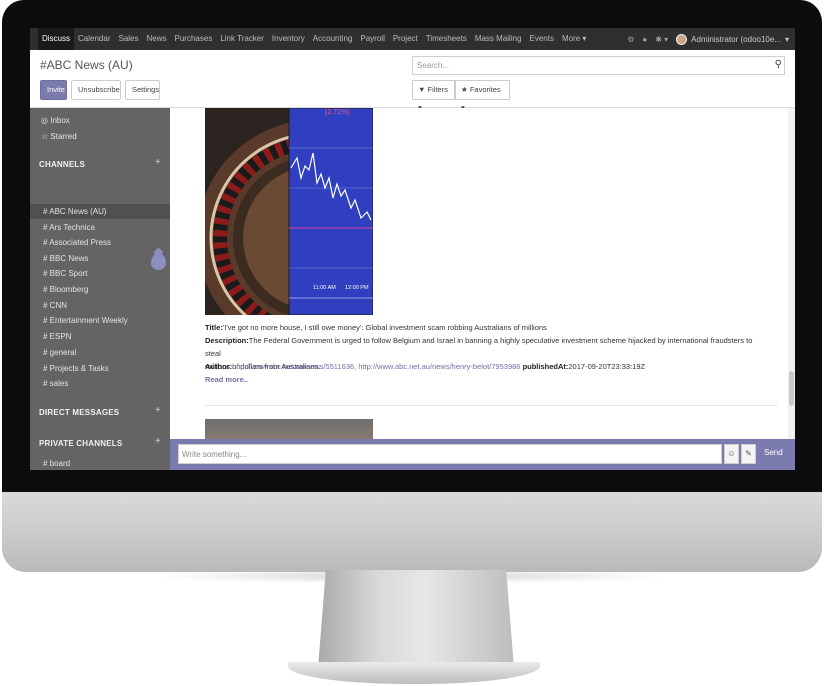 The width and height of the screenshot is (824, 686). What do you see at coordinates (227, 340) in the screenshot?
I see `description-label: Description:` at bounding box center [227, 340].